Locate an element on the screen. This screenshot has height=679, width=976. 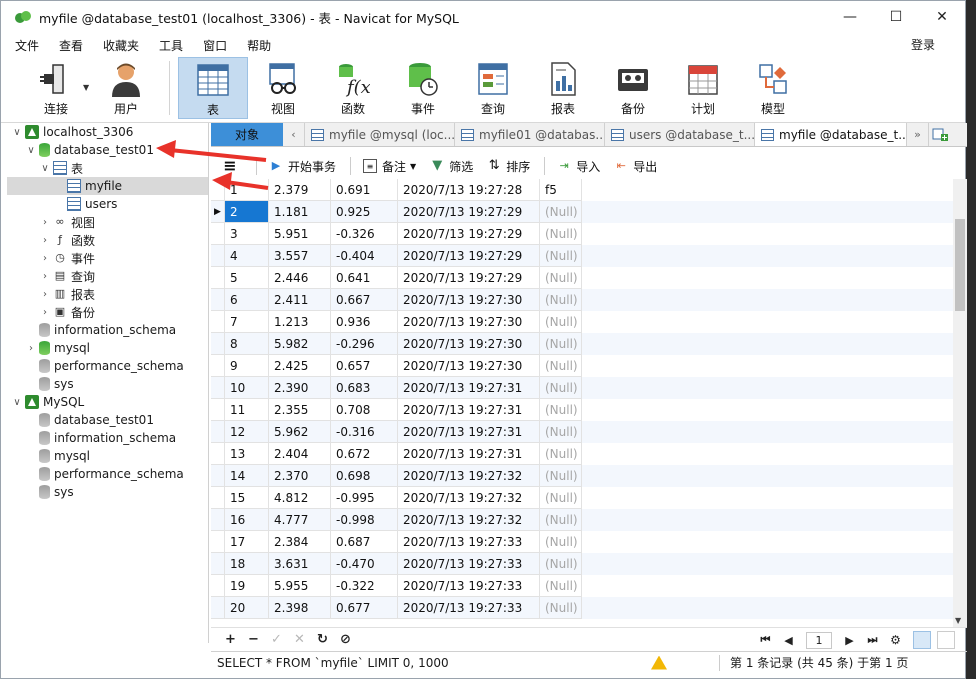
toolbar-backup-button: 备份 is located at coordinates (633, 88).